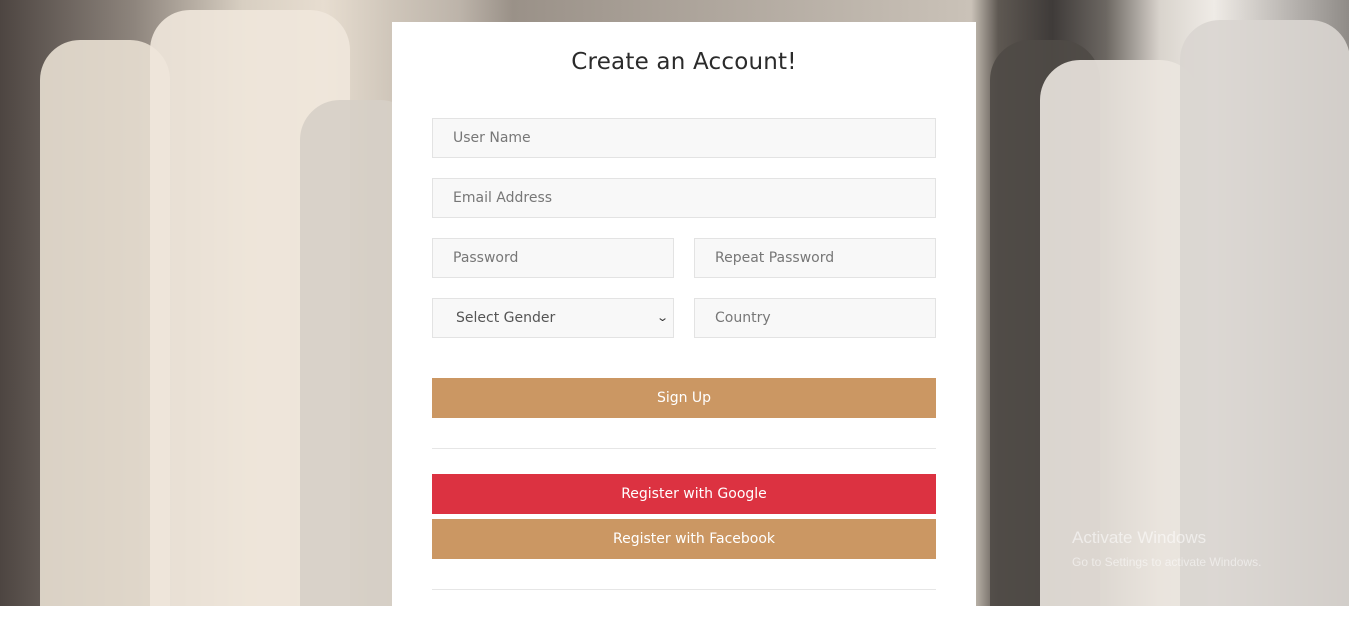 This screenshot has width=1349, height=622. Describe the element at coordinates (662, 317) in the screenshot. I see `chevron-down-icon: ⌄` at that location.